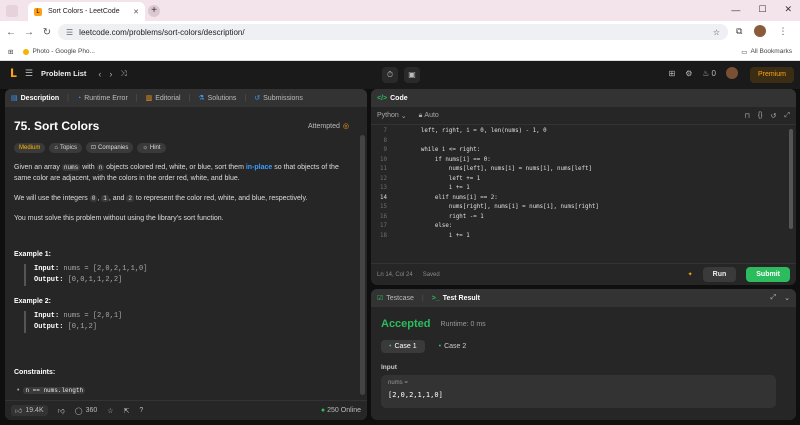  What do you see at coordinates (688, 73) in the screenshot?
I see `settings-gear-icon: ⚙` at bounding box center [688, 73].